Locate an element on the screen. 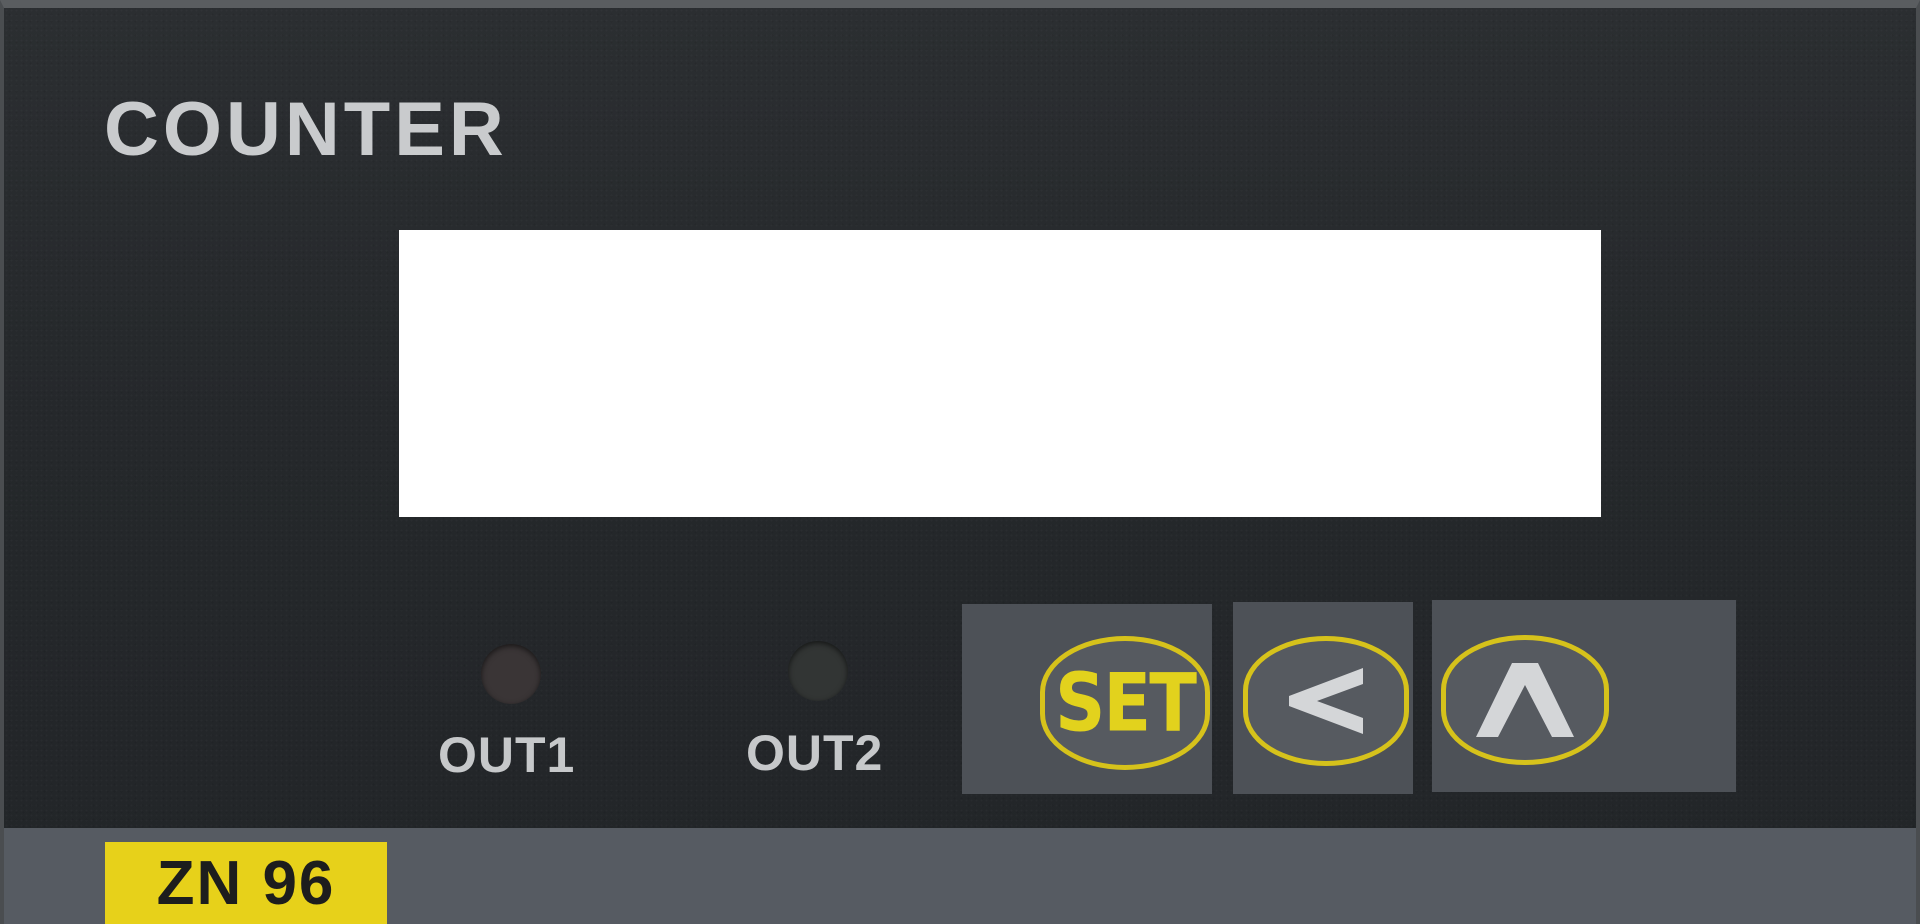 The image size is (1920, 924). device-title: COUNTER is located at coordinates (306, 129).